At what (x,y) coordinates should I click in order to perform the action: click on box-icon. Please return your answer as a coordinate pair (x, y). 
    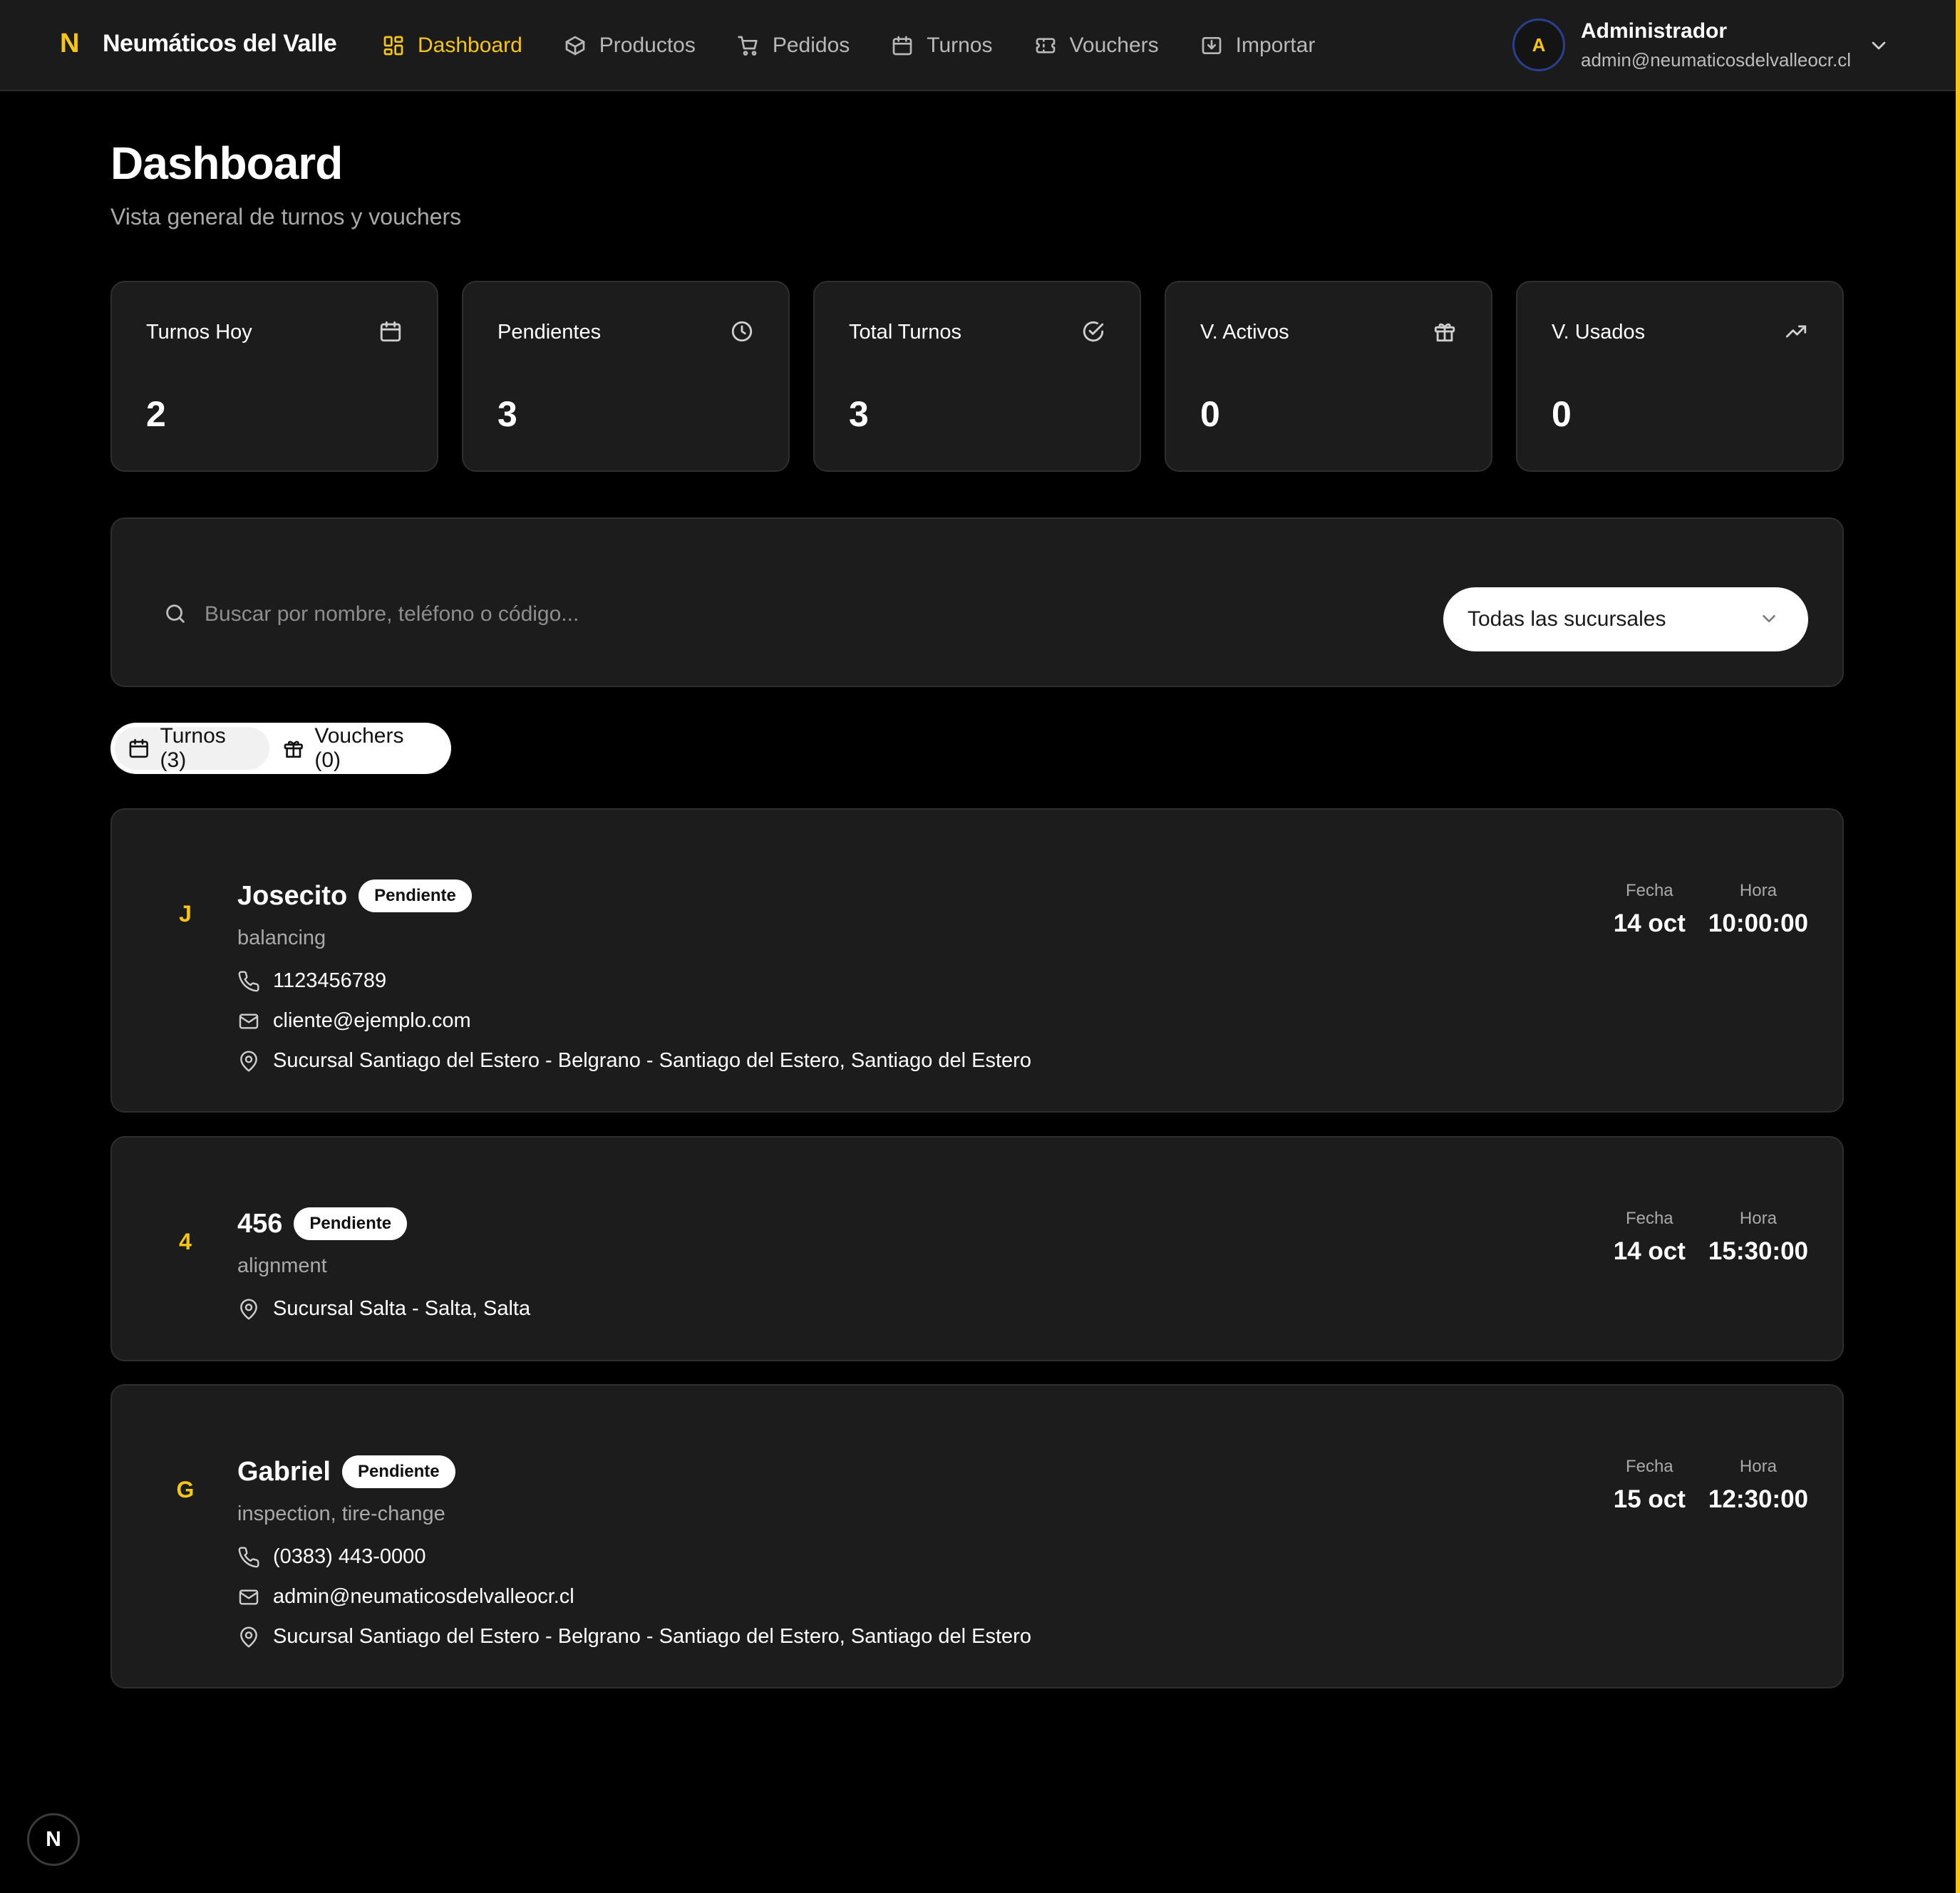
    Looking at the image, I should click on (575, 46).